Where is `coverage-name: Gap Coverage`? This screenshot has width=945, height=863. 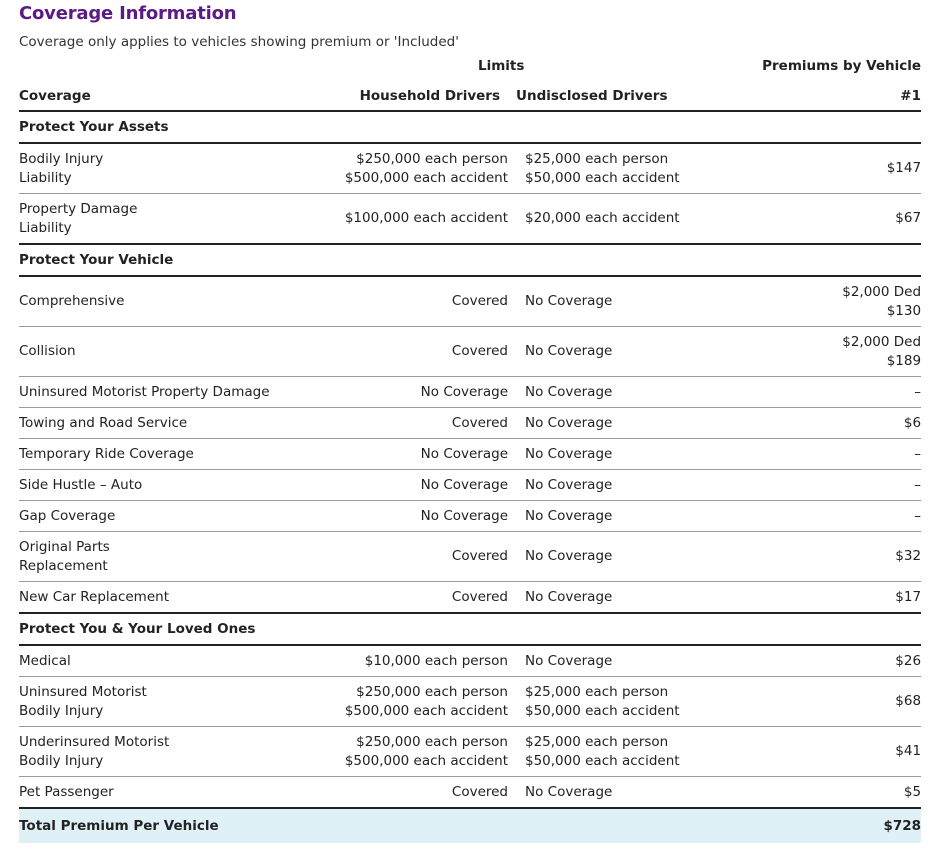
coverage-name: Gap Coverage is located at coordinates (160, 516).